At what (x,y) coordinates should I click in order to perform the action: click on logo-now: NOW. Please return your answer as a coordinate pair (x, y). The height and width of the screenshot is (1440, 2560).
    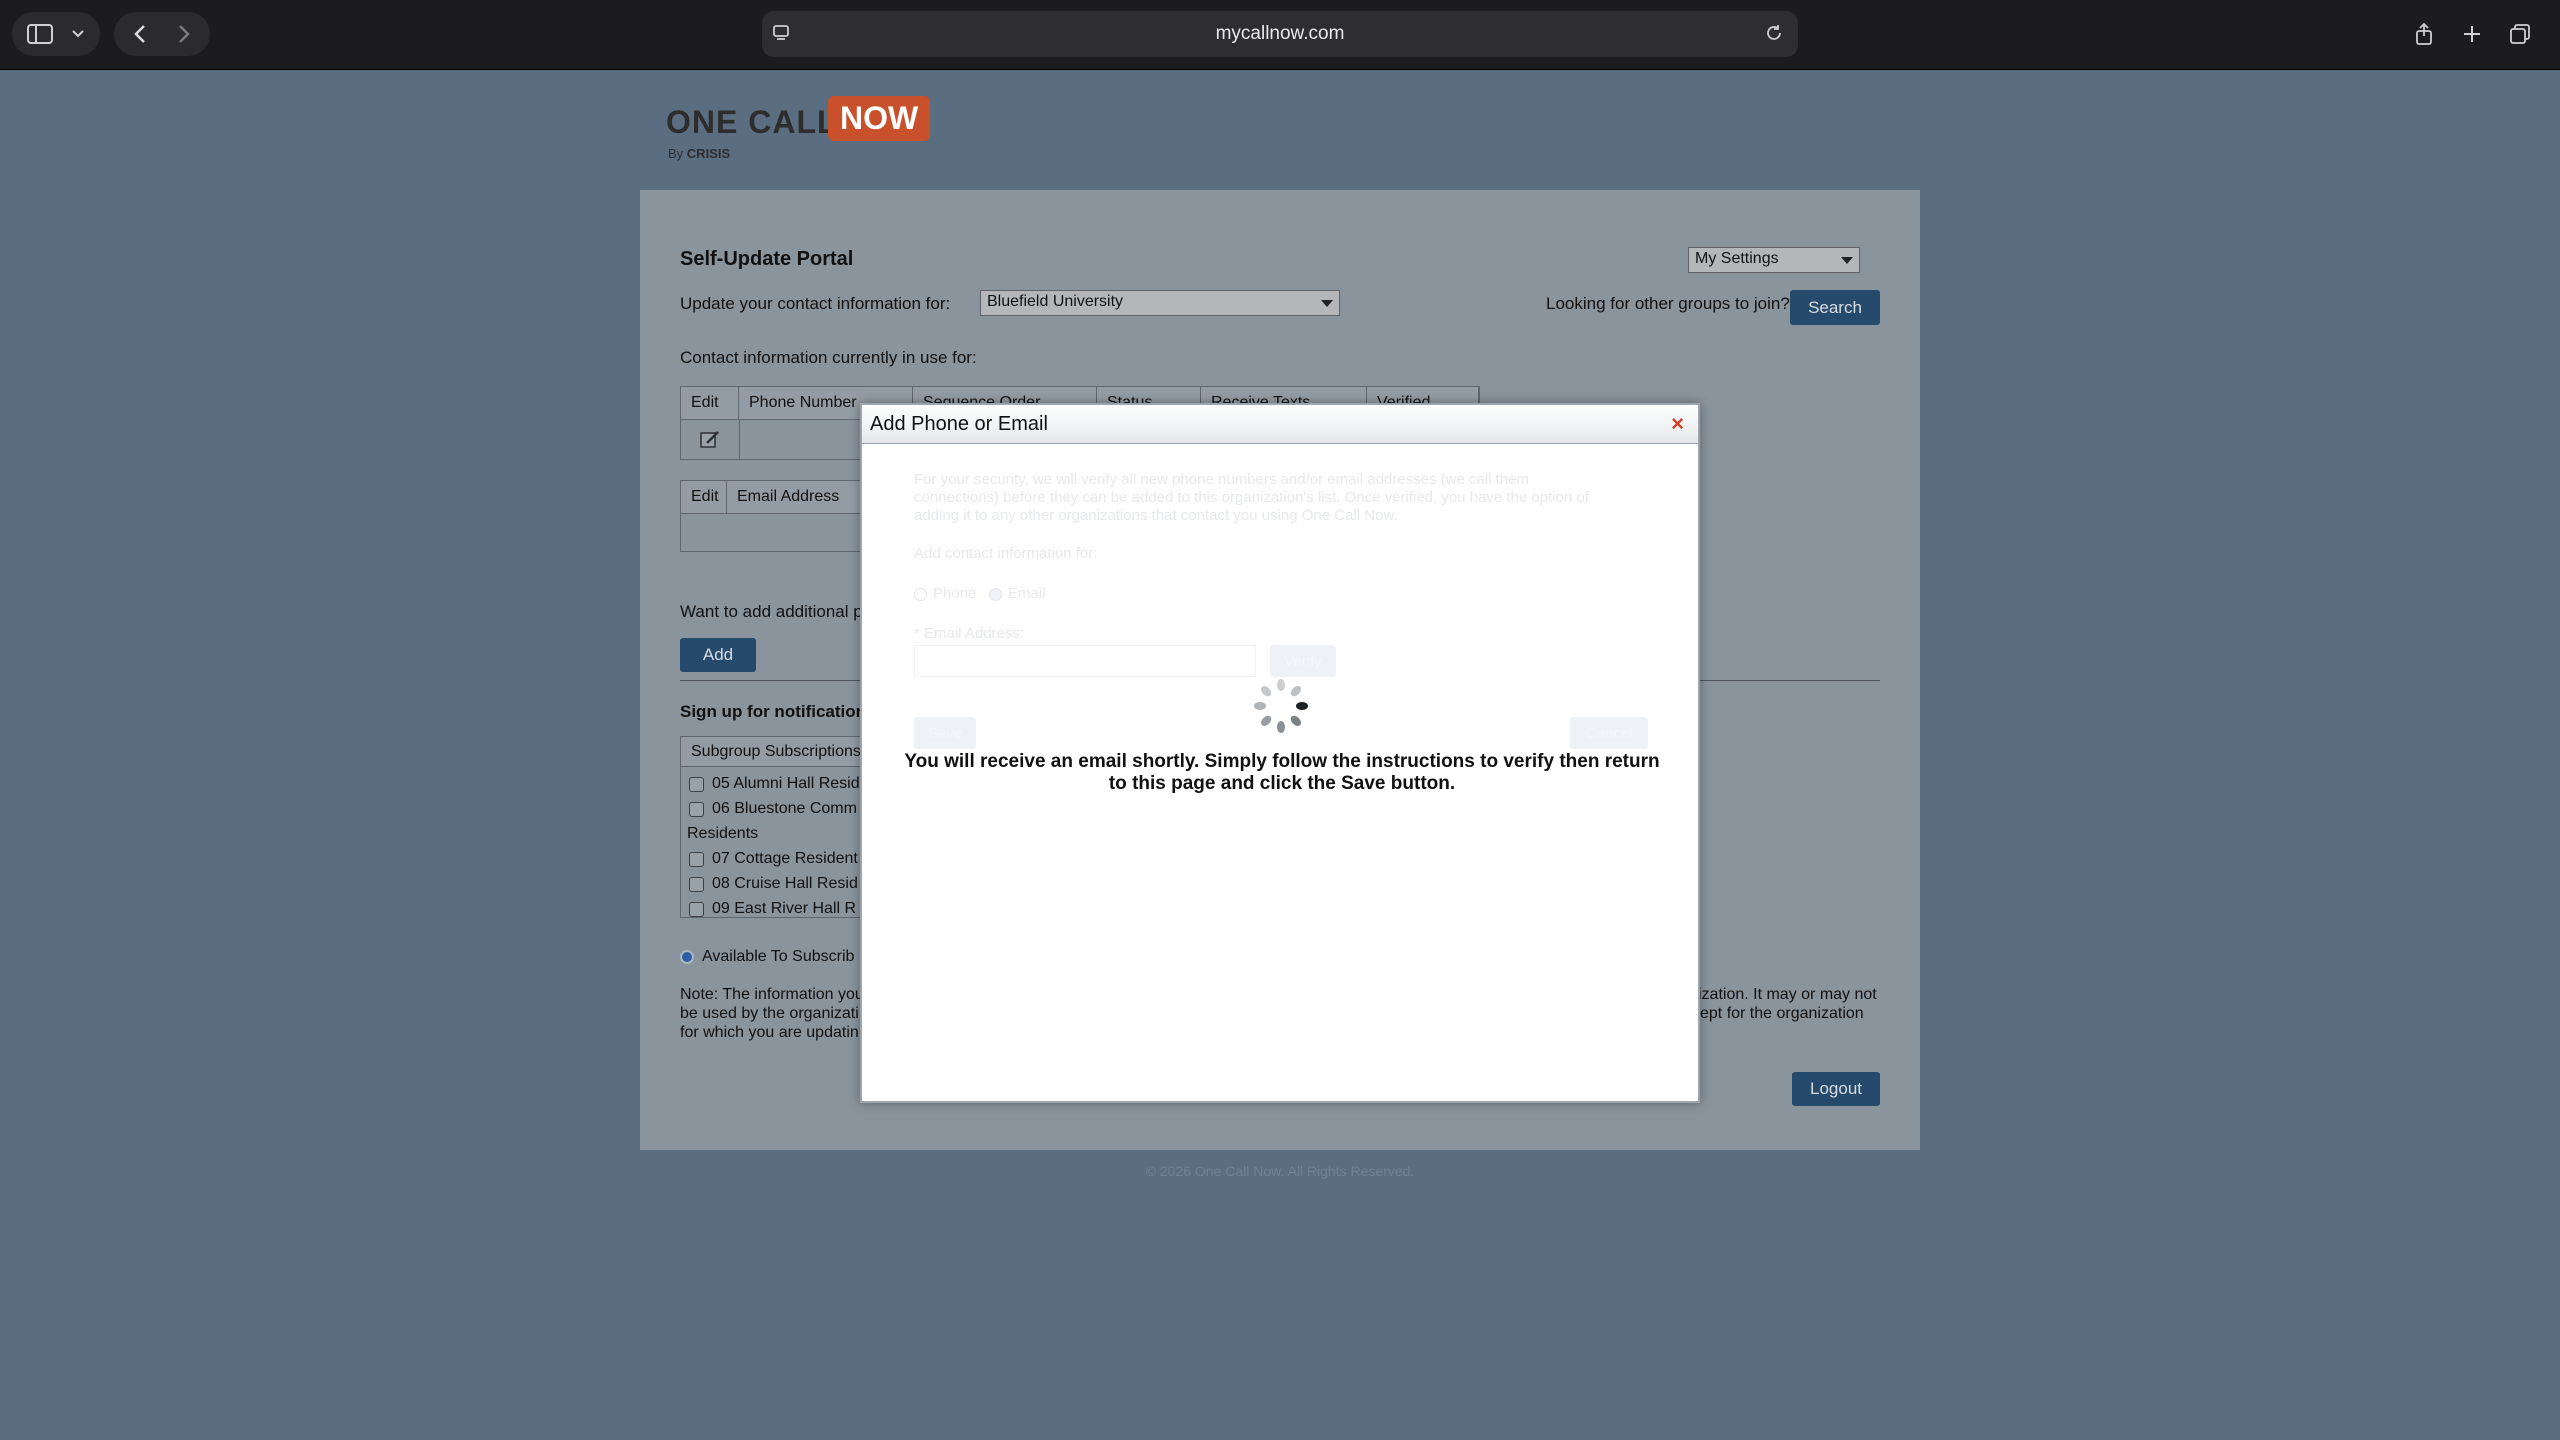
    Looking at the image, I should click on (879, 118).